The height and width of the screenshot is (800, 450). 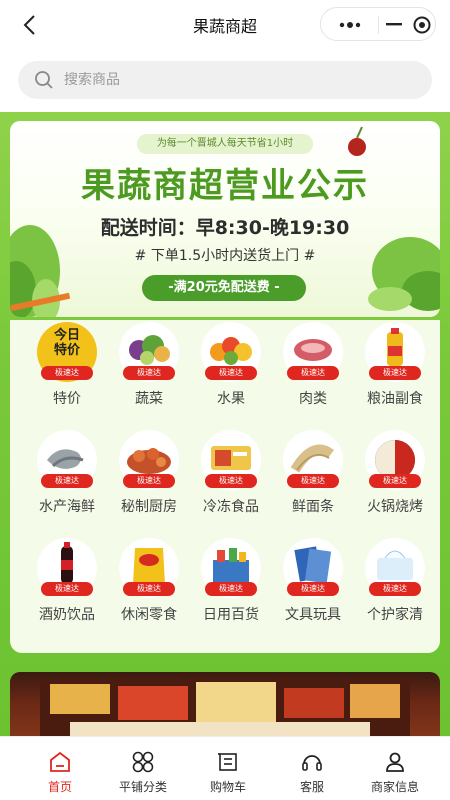 I want to click on category-item-seafood: 极速达 水产海鲜, so click(x=67, y=479).